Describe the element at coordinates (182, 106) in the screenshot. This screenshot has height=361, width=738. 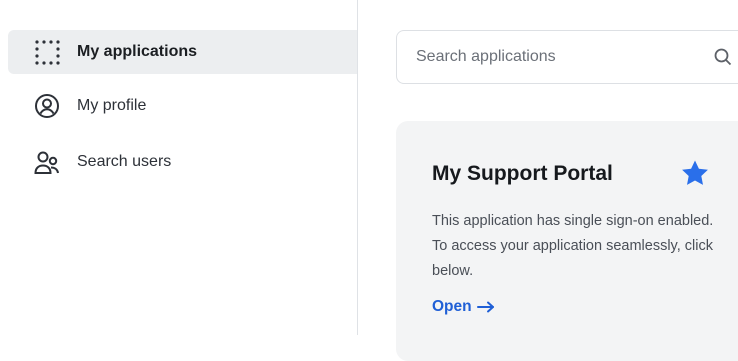
I see `sidebar-item-my-profile: My profile` at that location.